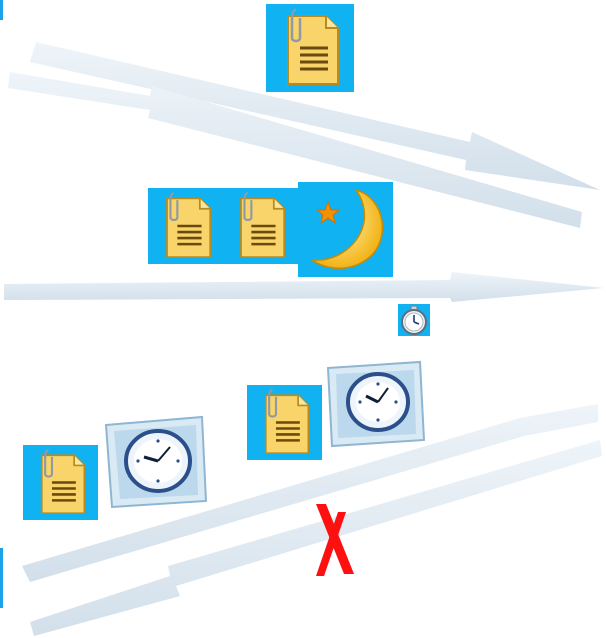 This screenshot has height=638, width=606. I want to click on red-cross-icon, so click(333, 540).